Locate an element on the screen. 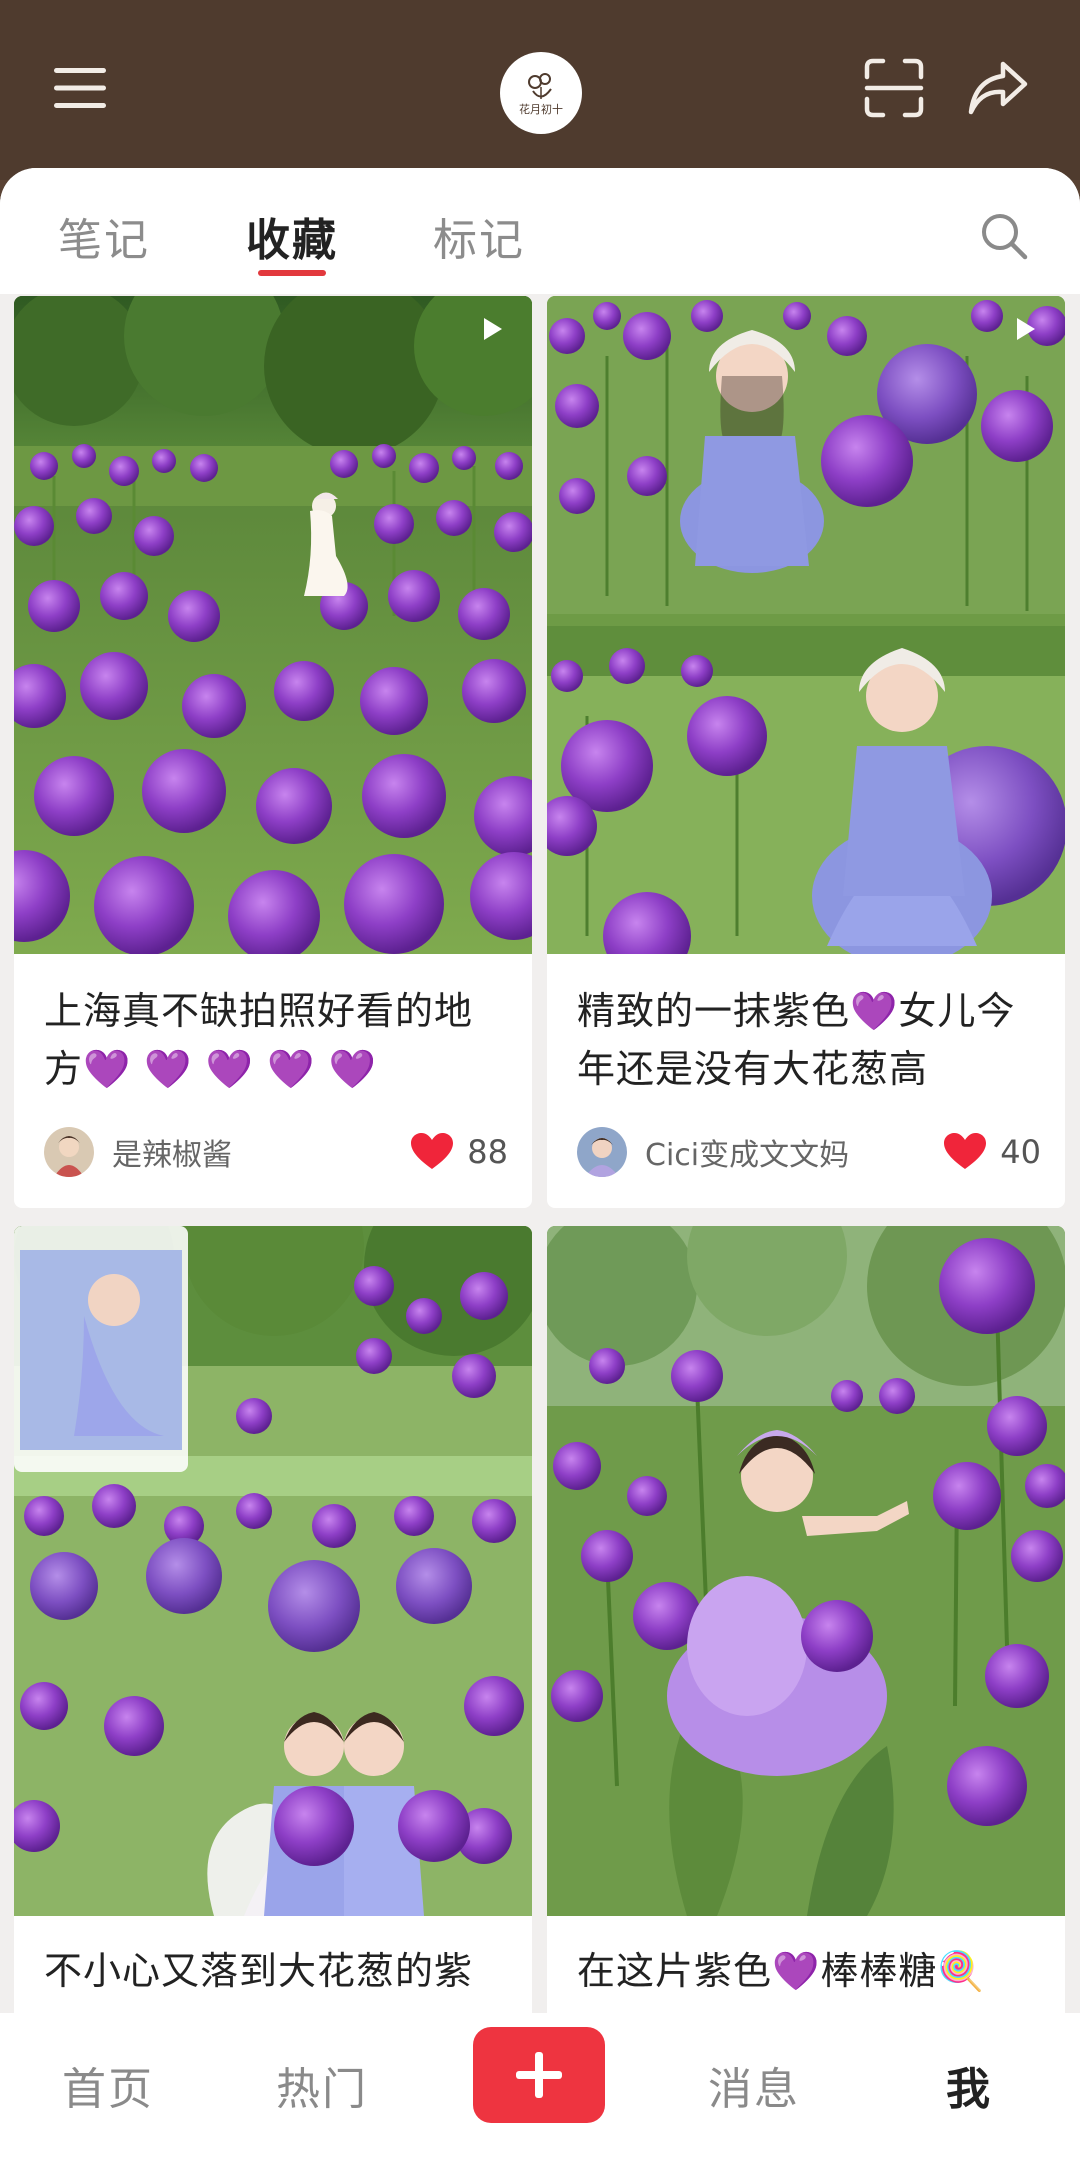  nav-me: 我 is located at coordinates (969, 2085).